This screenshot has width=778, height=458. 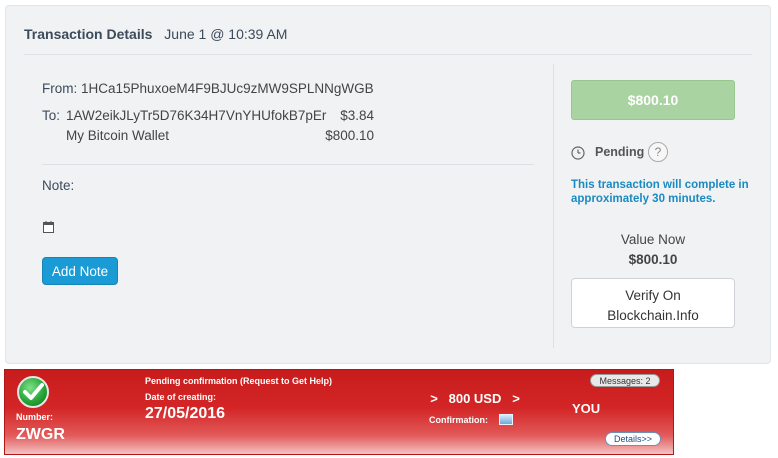 What do you see at coordinates (220, 135) in the screenshot?
I see `recipient-row: My Bitcoin Wallet $800.10` at bounding box center [220, 135].